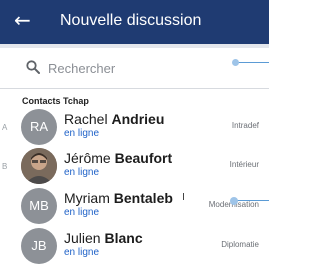 This screenshot has height=267, width=320. What do you see at coordinates (55, 101) in the screenshot?
I see `section-title: Contacts Tchap` at bounding box center [55, 101].